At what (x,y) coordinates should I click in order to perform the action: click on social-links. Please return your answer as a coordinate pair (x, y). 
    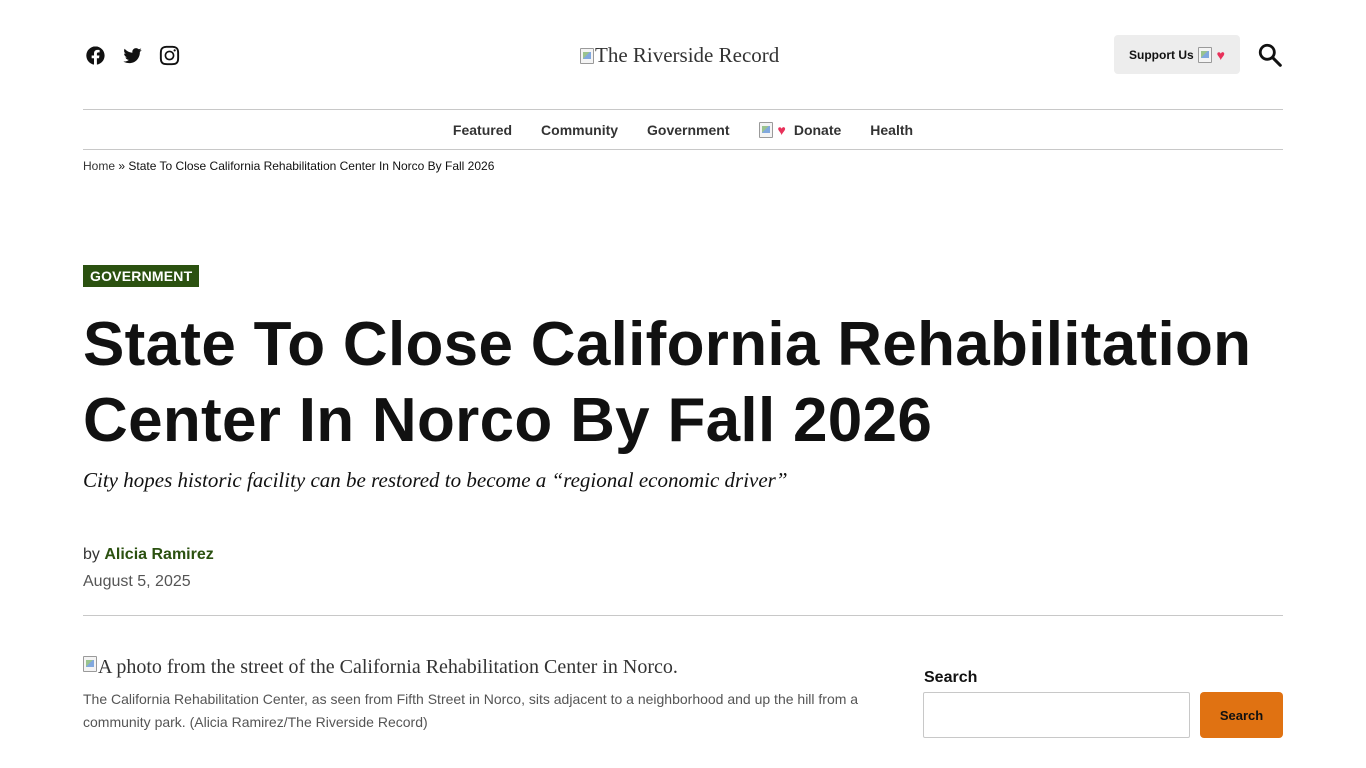
    Looking at the image, I should click on (132, 55).